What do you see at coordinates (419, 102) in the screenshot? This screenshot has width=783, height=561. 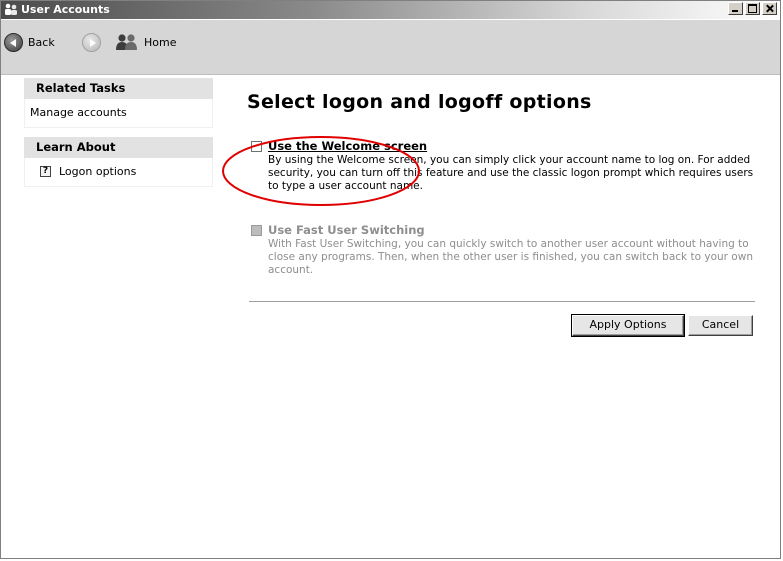 I see `page-title: Select logon and logoff options` at bounding box center [419, 102].